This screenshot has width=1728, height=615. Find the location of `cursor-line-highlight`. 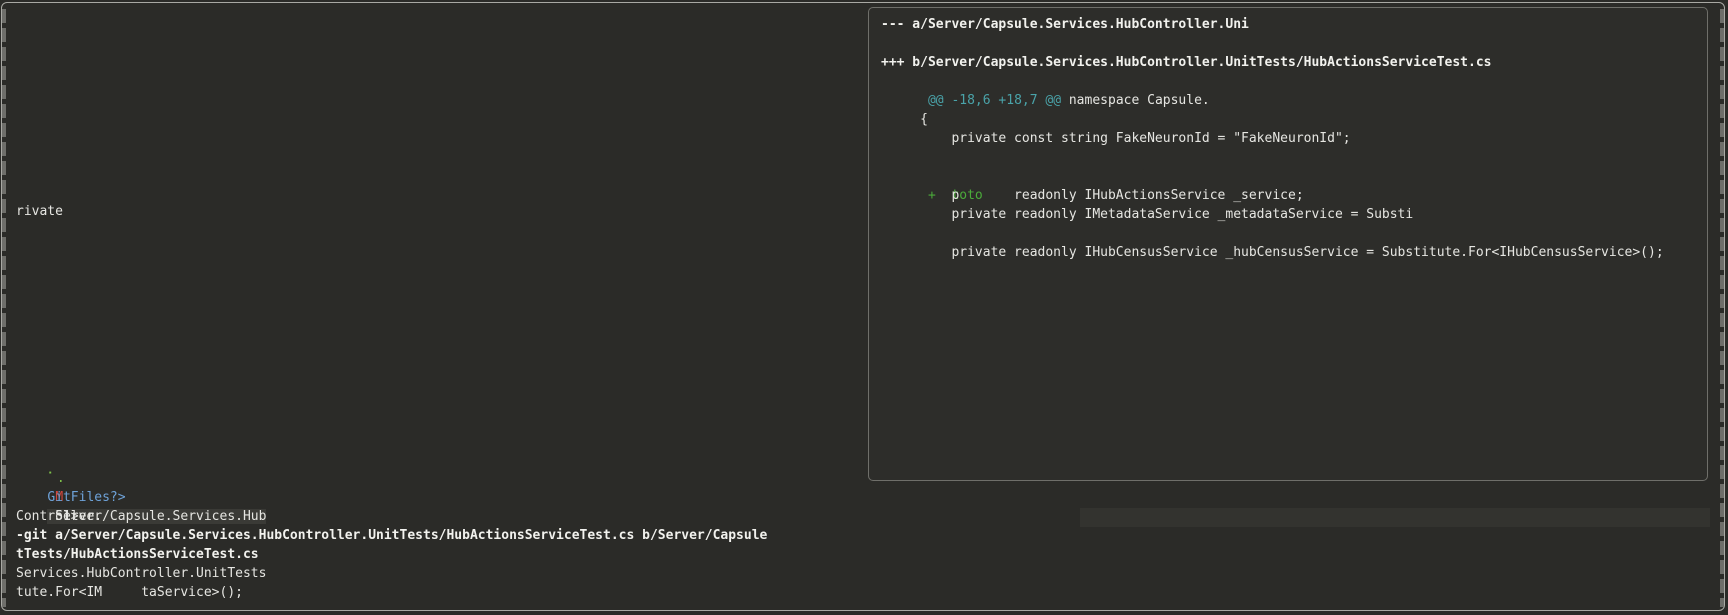

cursor-line-highlight is located at coordinates (1395, 517).